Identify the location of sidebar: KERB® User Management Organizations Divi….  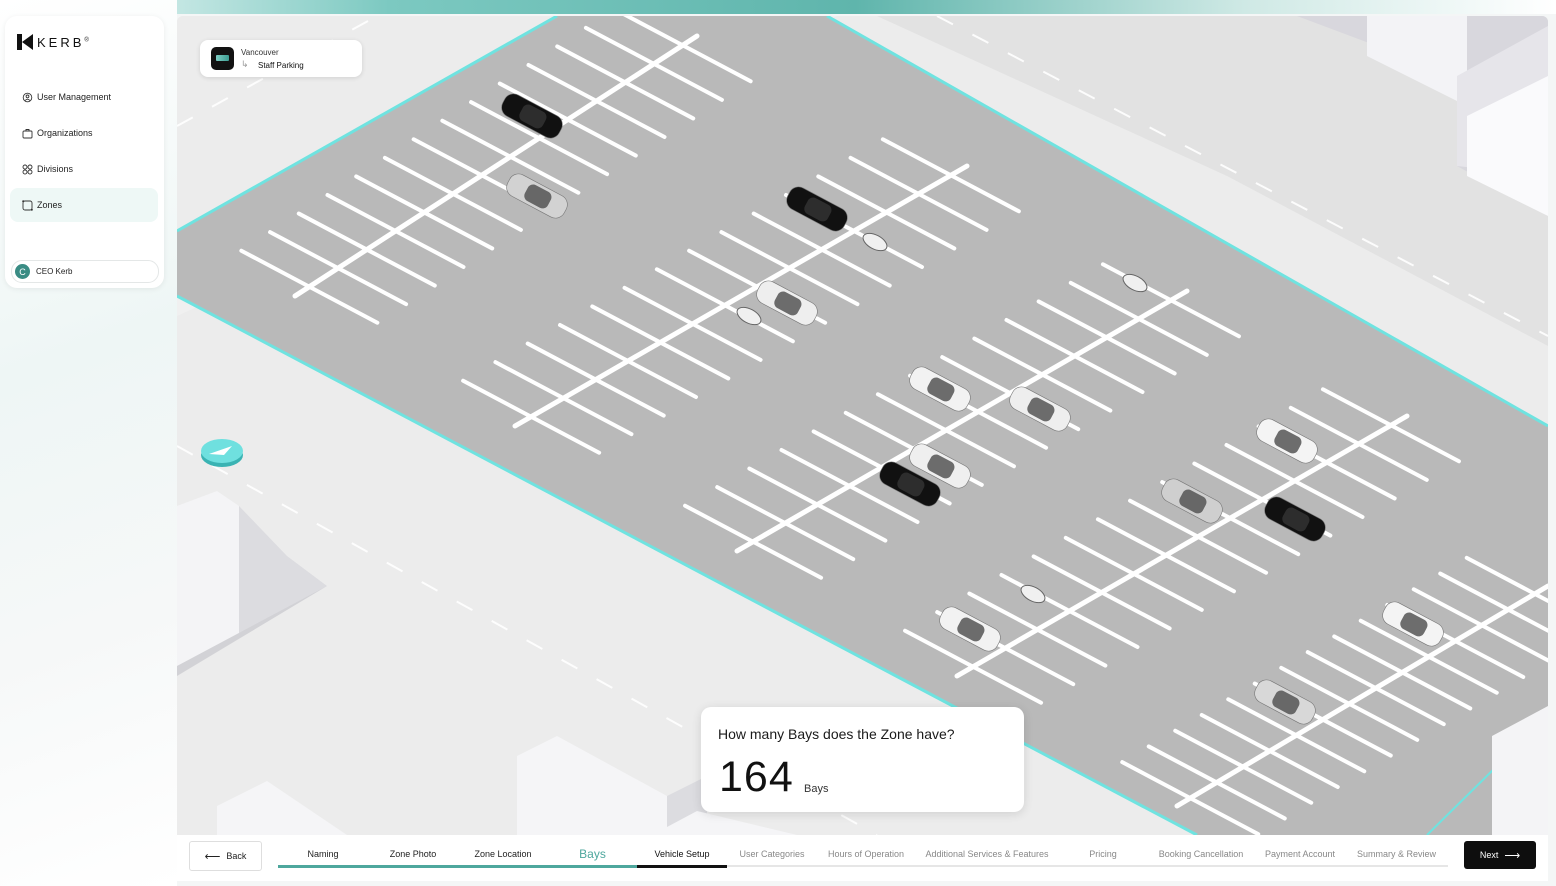
(84, 152).